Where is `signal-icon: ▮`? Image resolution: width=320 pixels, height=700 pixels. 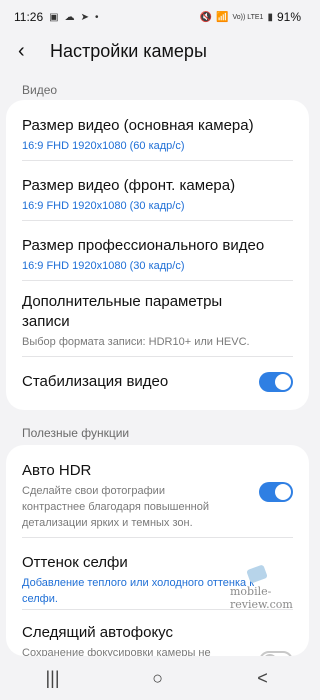
signal-icon: ▮ is located at coordinates (270, 17).